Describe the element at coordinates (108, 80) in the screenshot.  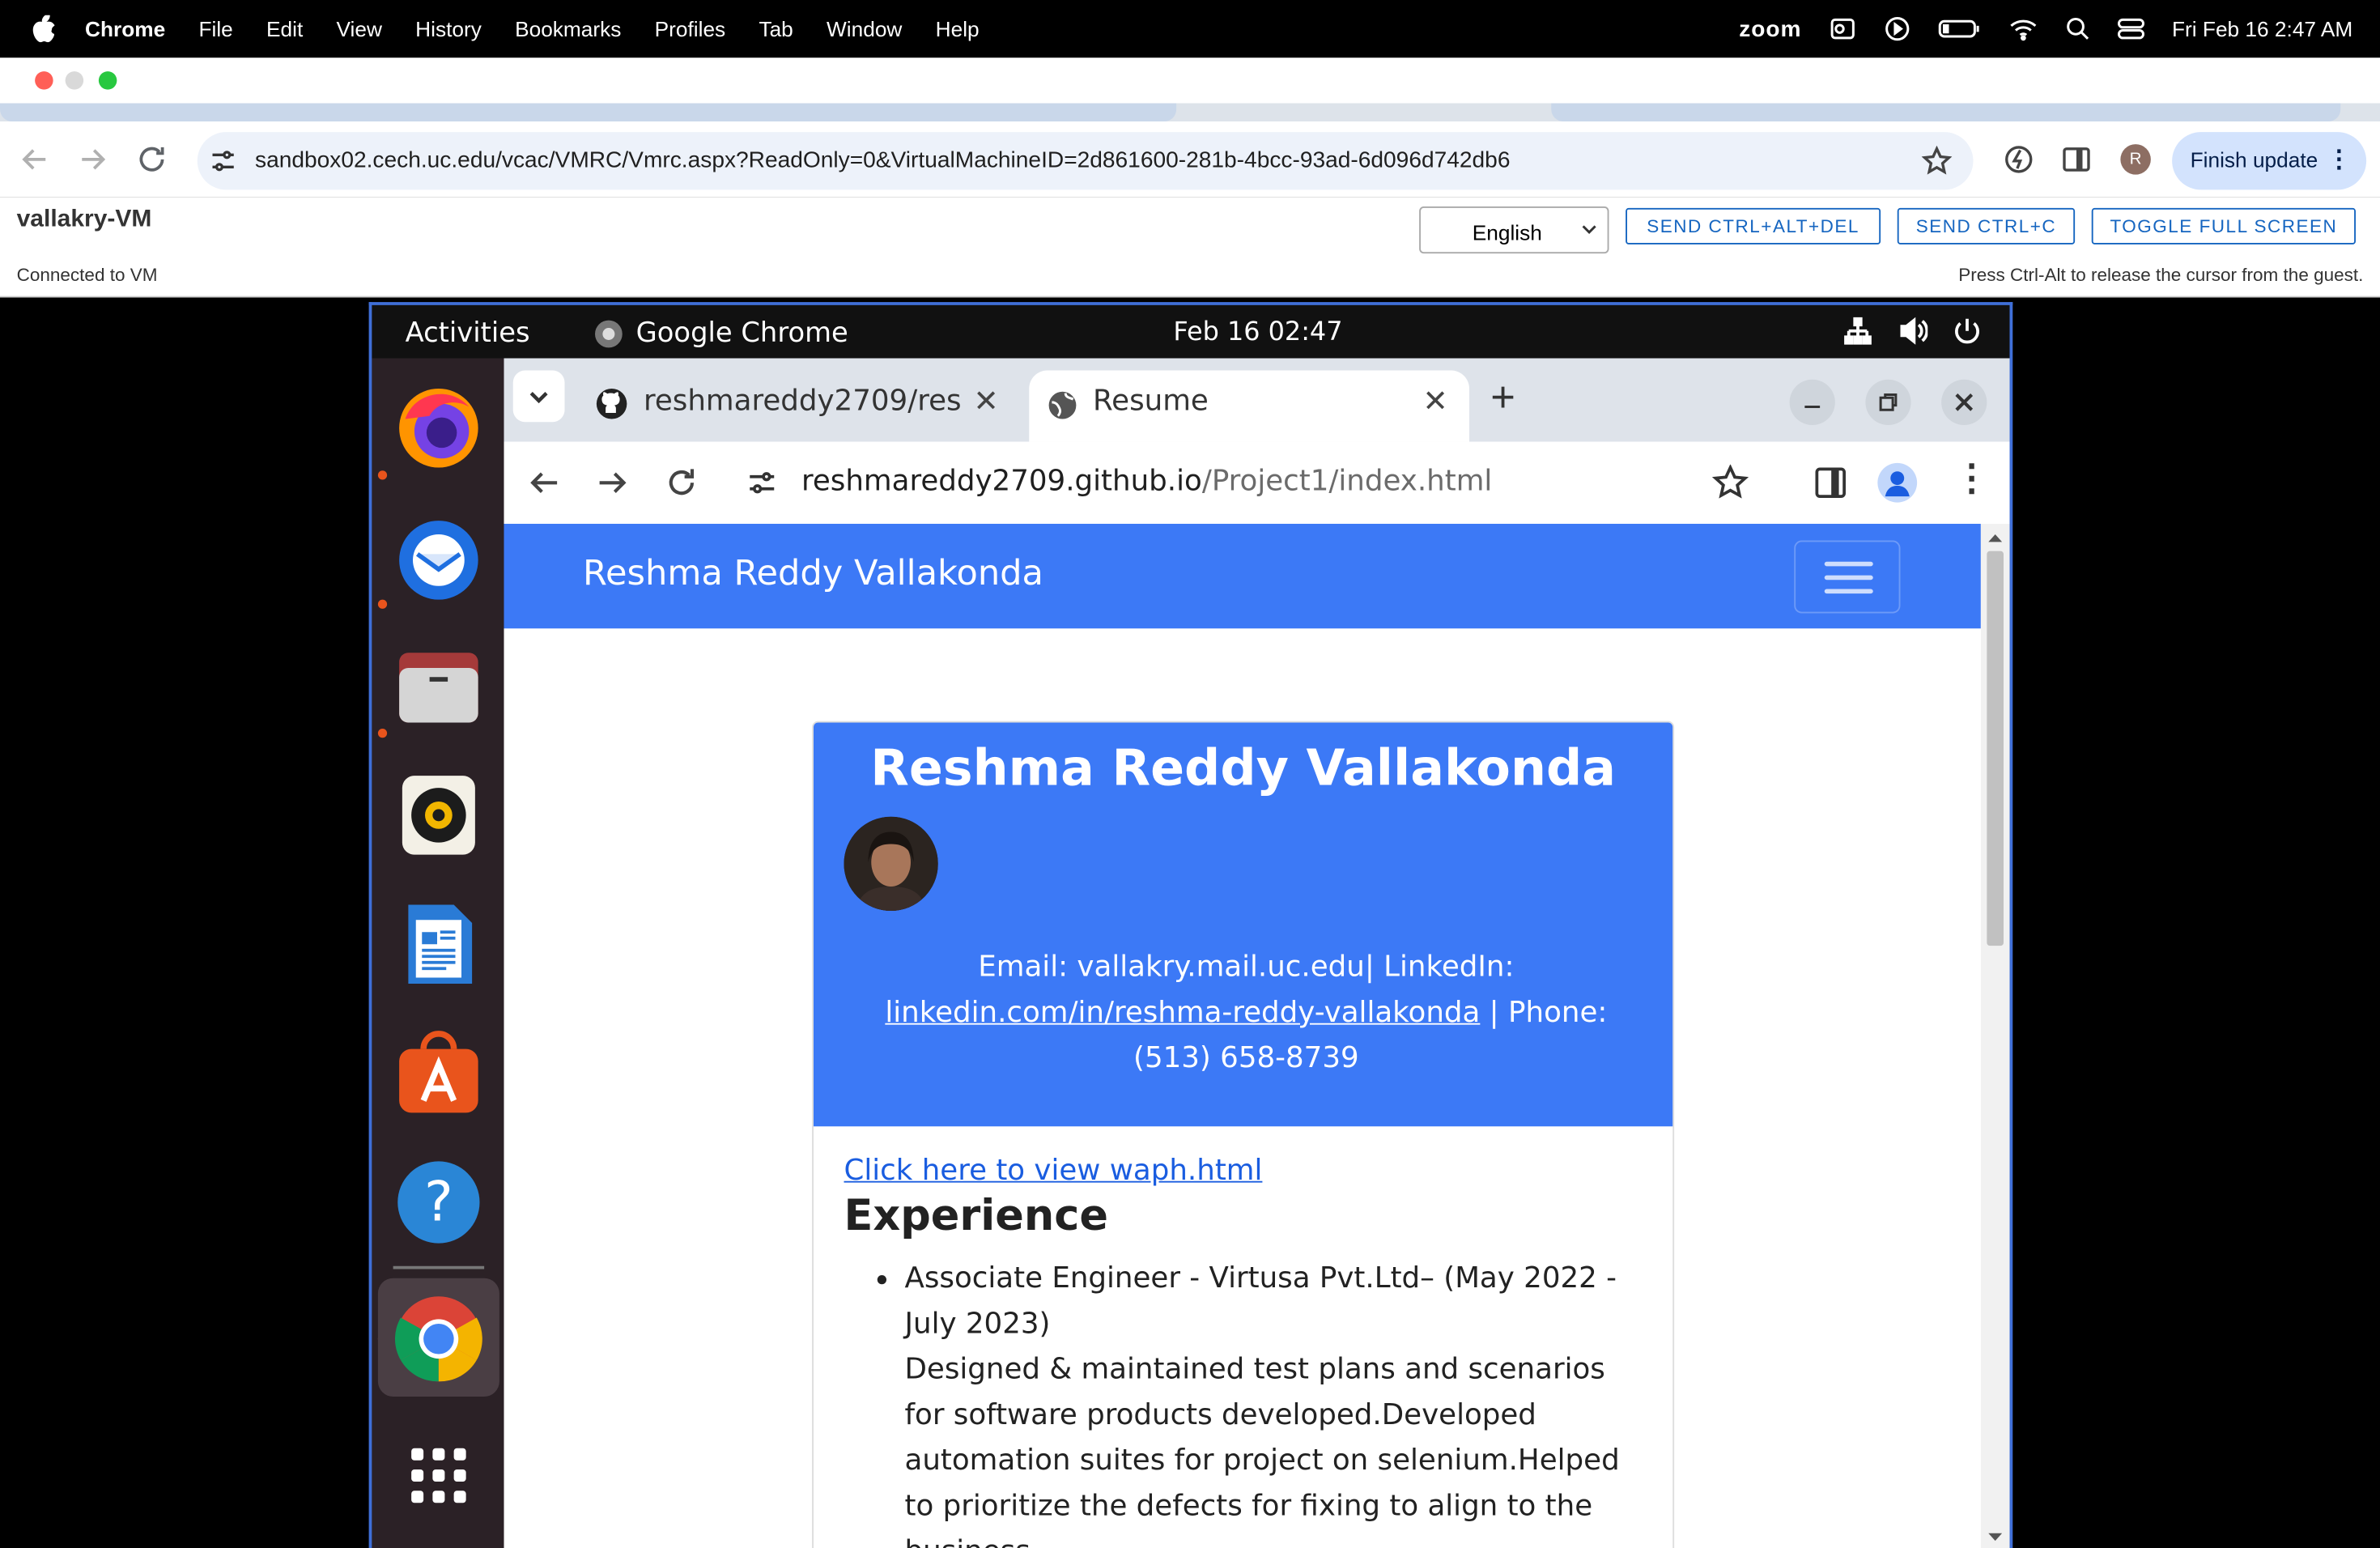
I see `zoom-window-button` at that location.